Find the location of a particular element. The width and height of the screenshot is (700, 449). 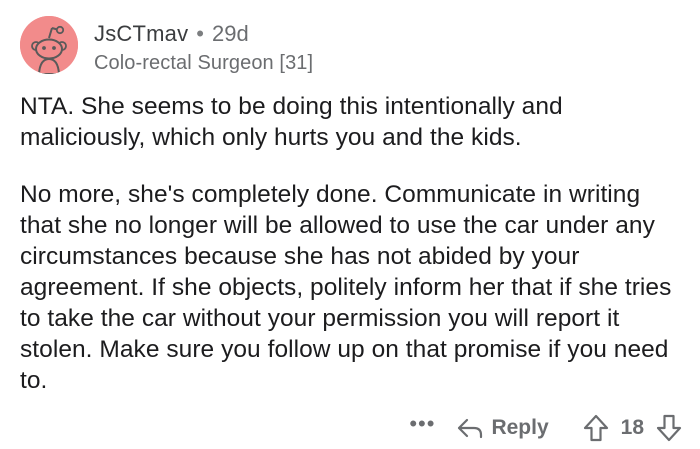

reply-arrow-icon is located at coordinates (470, 428).